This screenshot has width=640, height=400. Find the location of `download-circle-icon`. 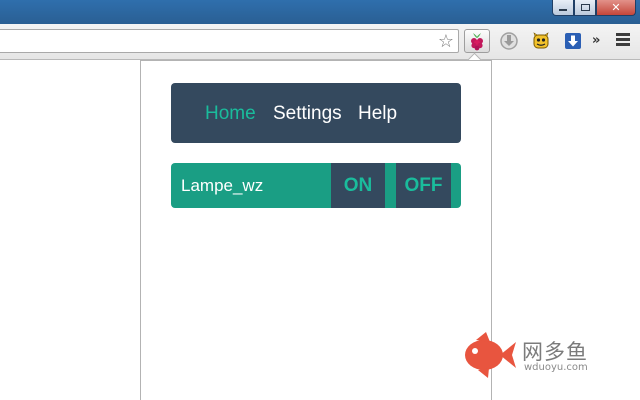

download-circle-icon is located at coordinates (509, 41).